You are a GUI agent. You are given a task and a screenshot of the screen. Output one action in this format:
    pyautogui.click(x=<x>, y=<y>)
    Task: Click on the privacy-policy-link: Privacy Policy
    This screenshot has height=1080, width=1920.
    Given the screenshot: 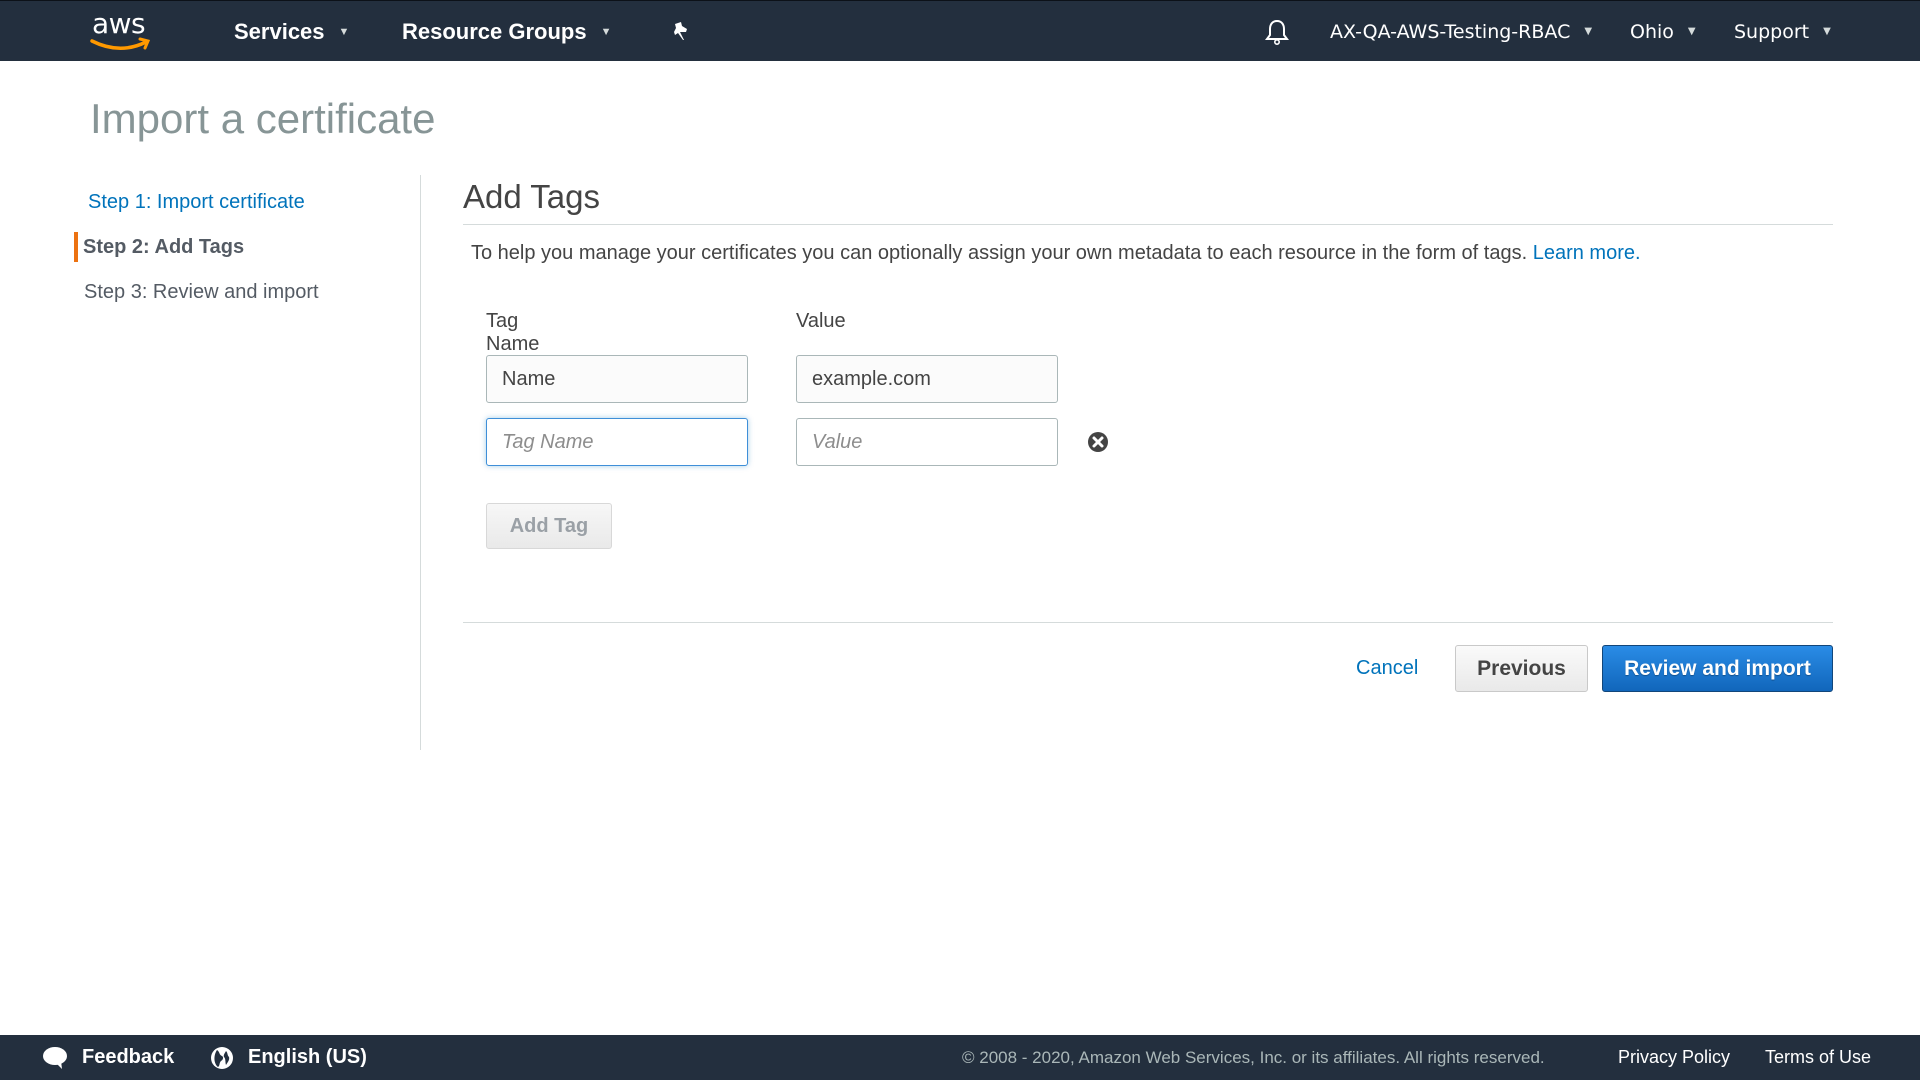 What is the action you would take?
    pyautogui.click(x=1674, y=1057)
    